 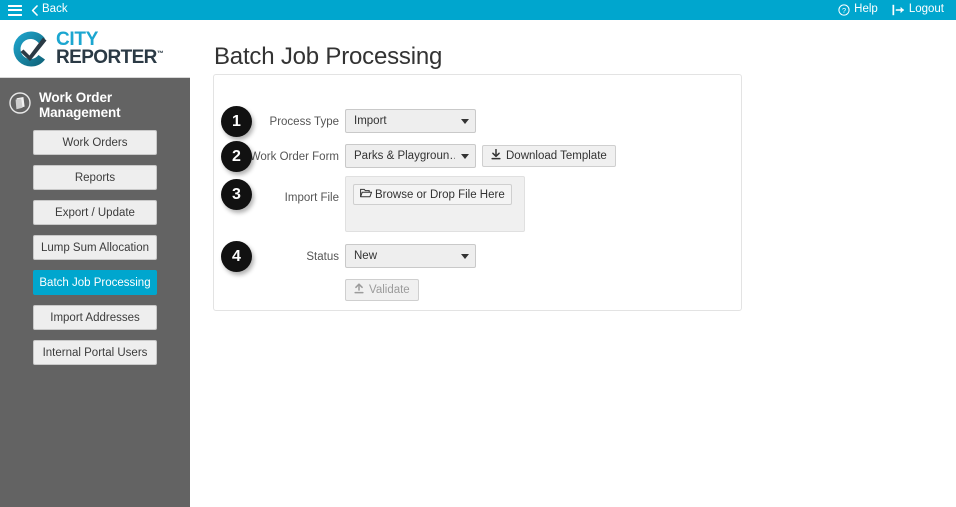 I want to click on step-badge-4: 4, so click(x=236, y=256).